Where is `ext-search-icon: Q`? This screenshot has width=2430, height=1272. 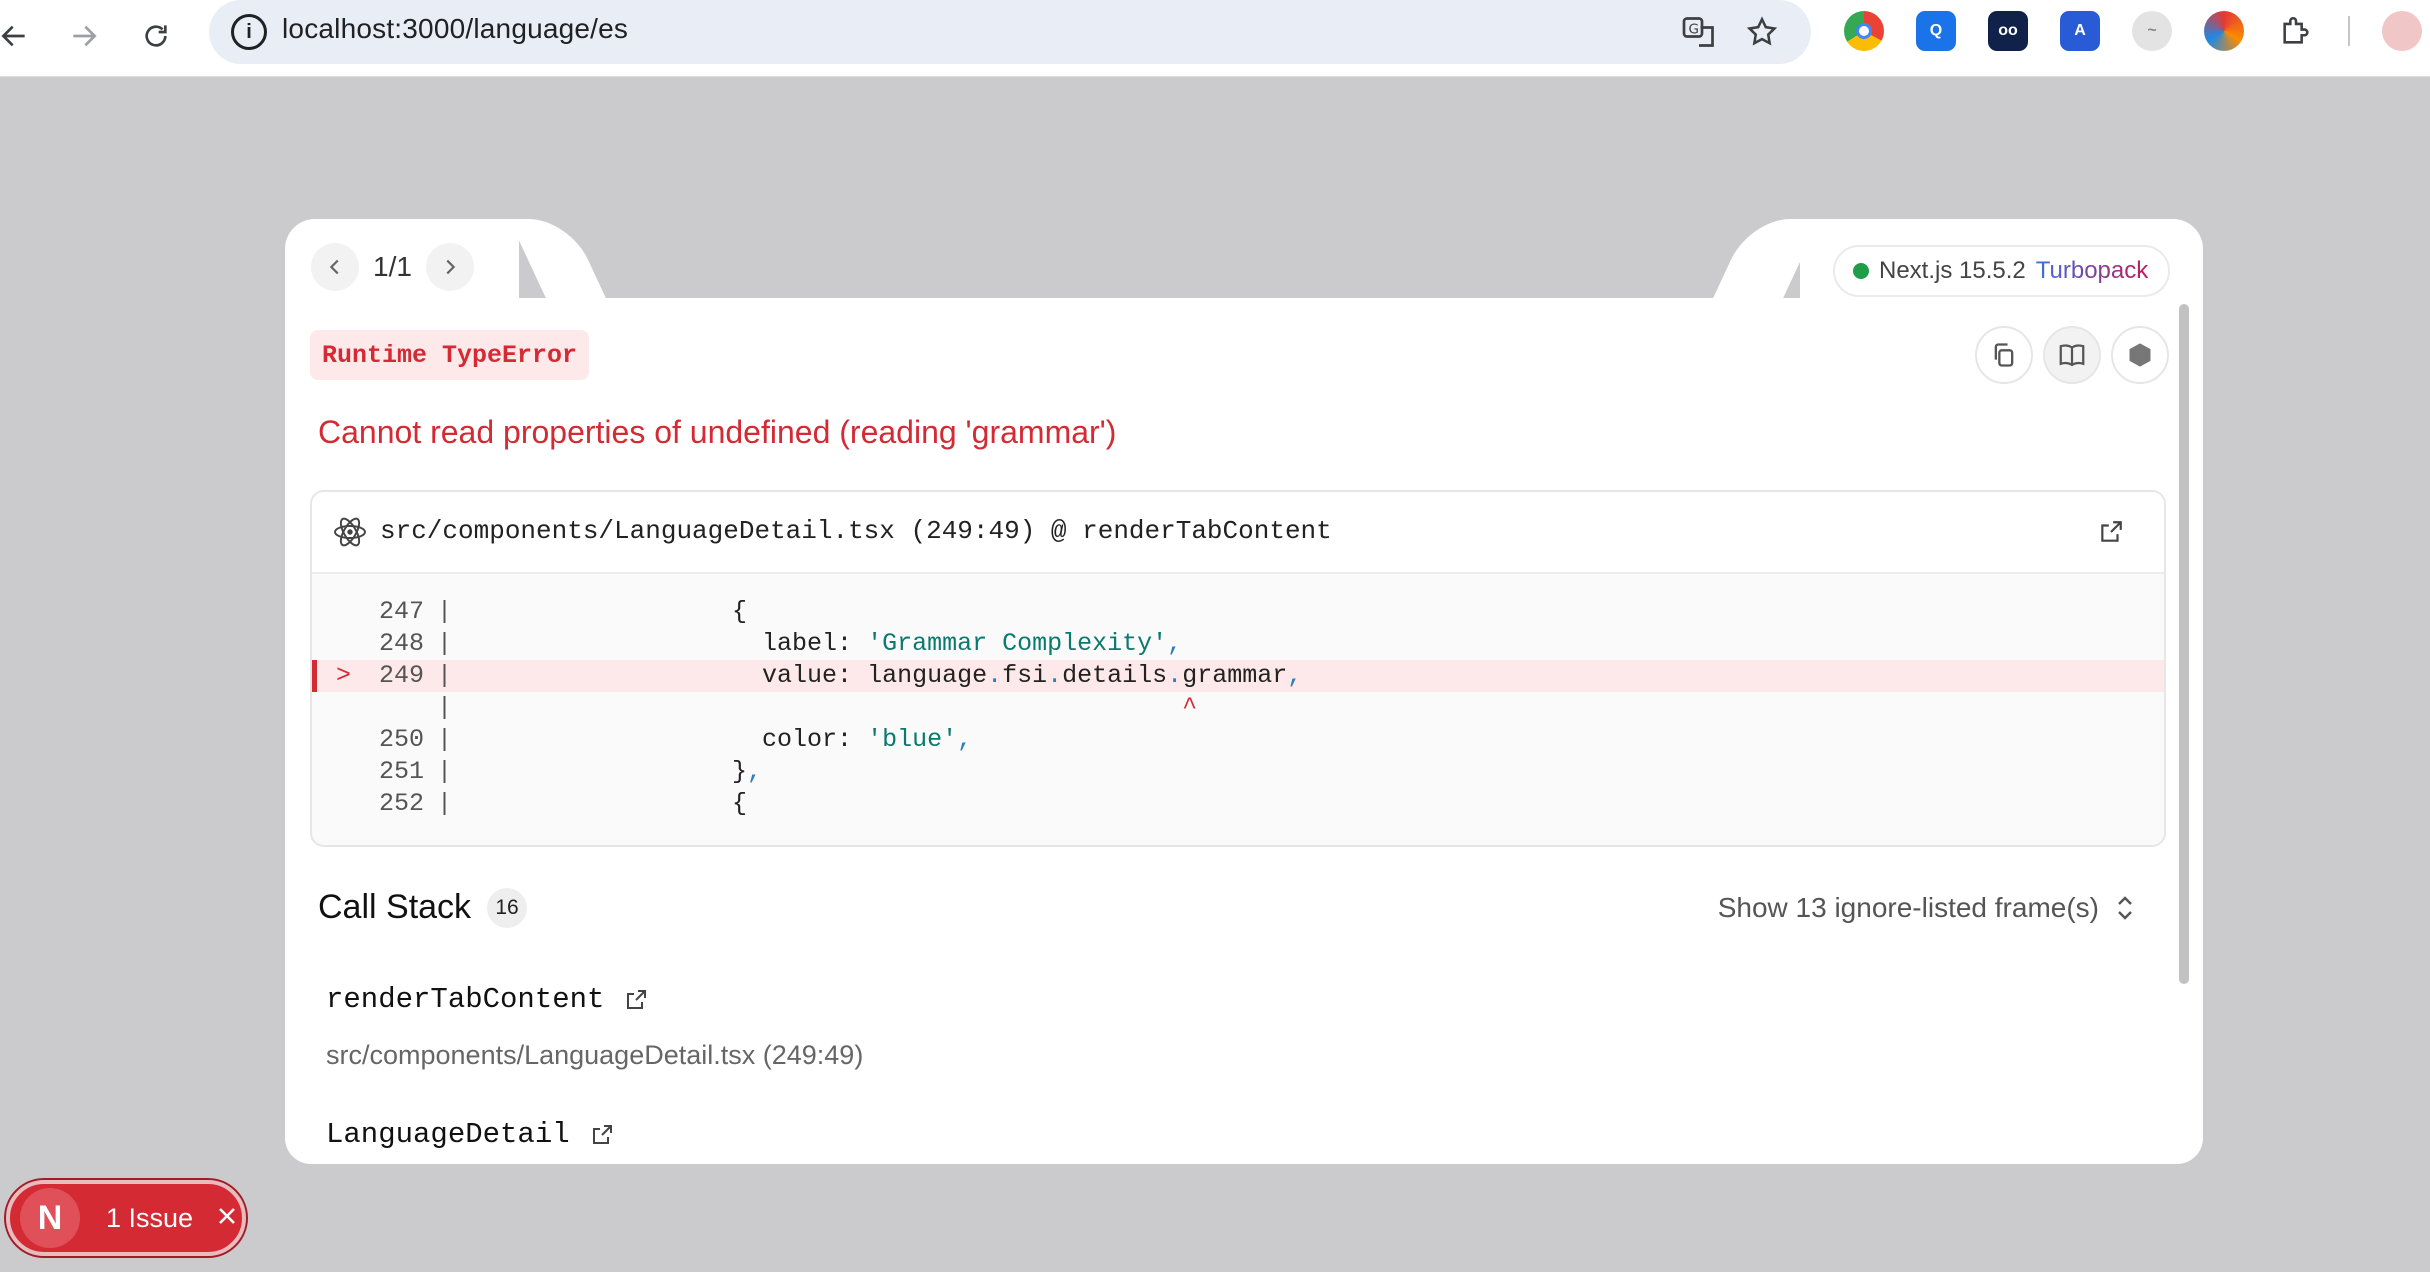
ext-search-icon: Q is located at coordinates (1936, 31).